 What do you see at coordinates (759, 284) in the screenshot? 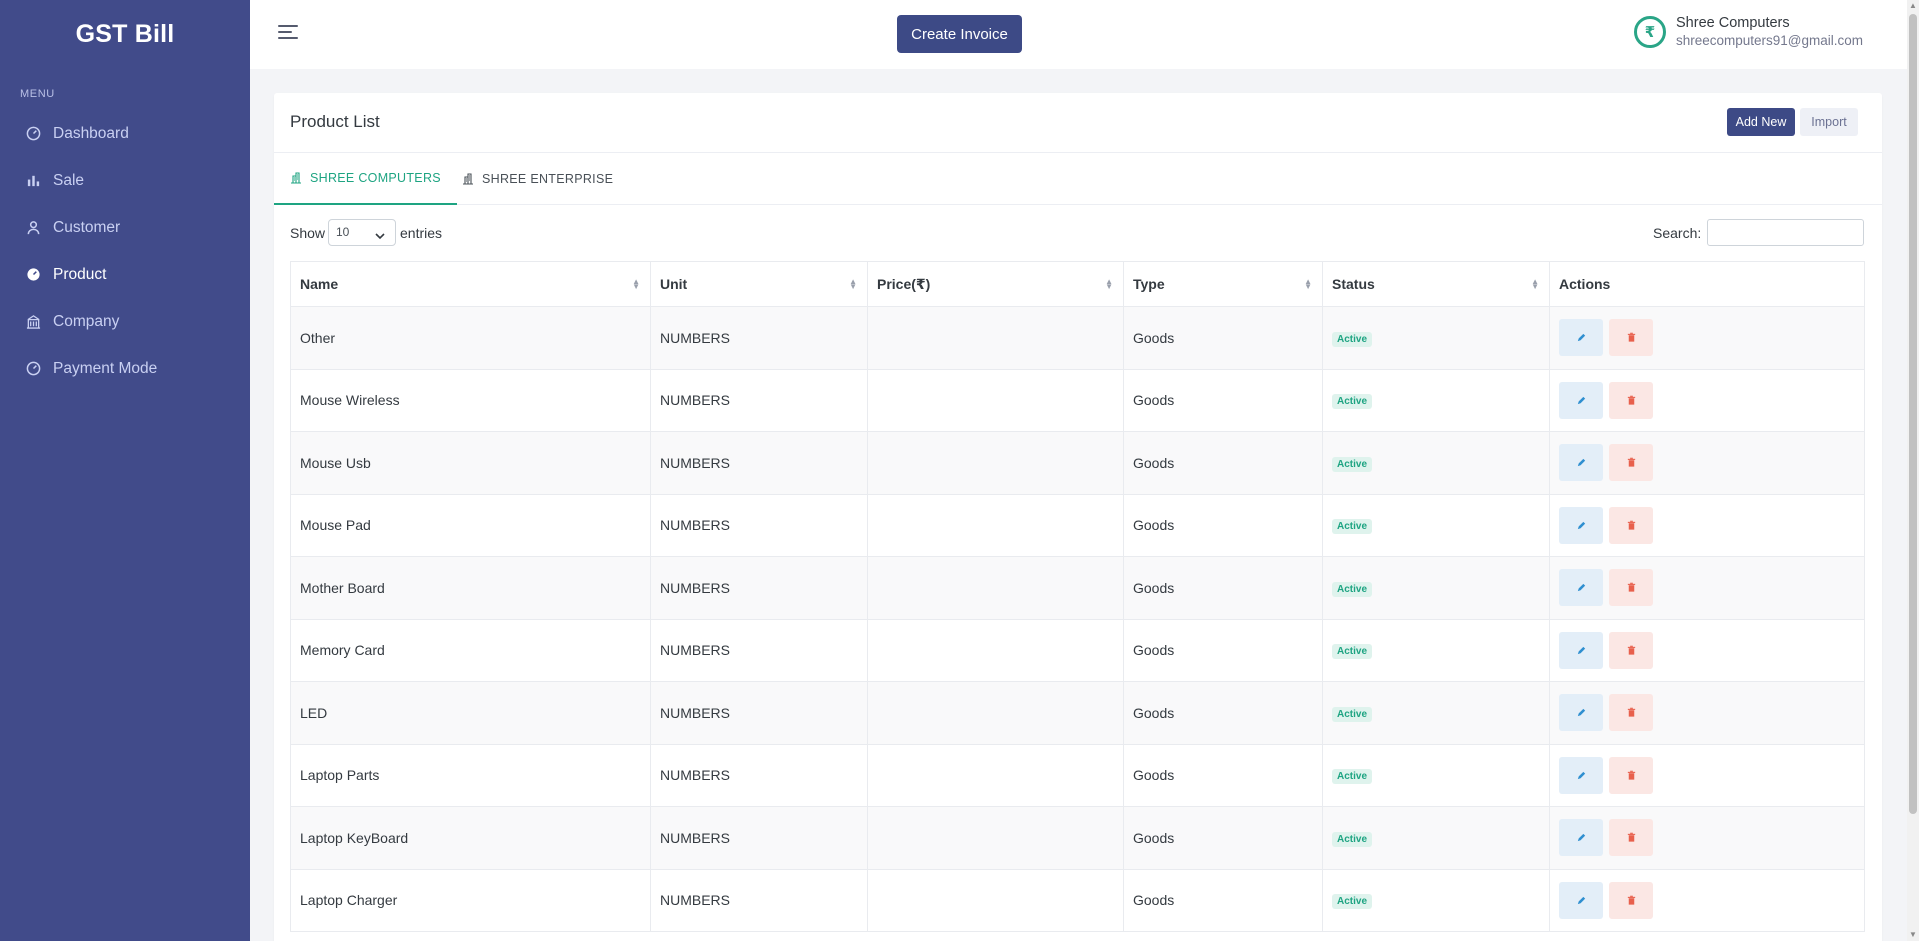
I see `column-header-unit: Unit ▲ ▼` at bounding box center [759, 284].